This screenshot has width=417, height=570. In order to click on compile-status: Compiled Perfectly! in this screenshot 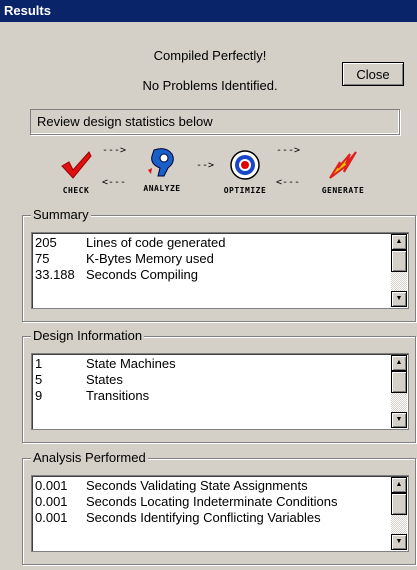, I will do `click(210, 55)`.